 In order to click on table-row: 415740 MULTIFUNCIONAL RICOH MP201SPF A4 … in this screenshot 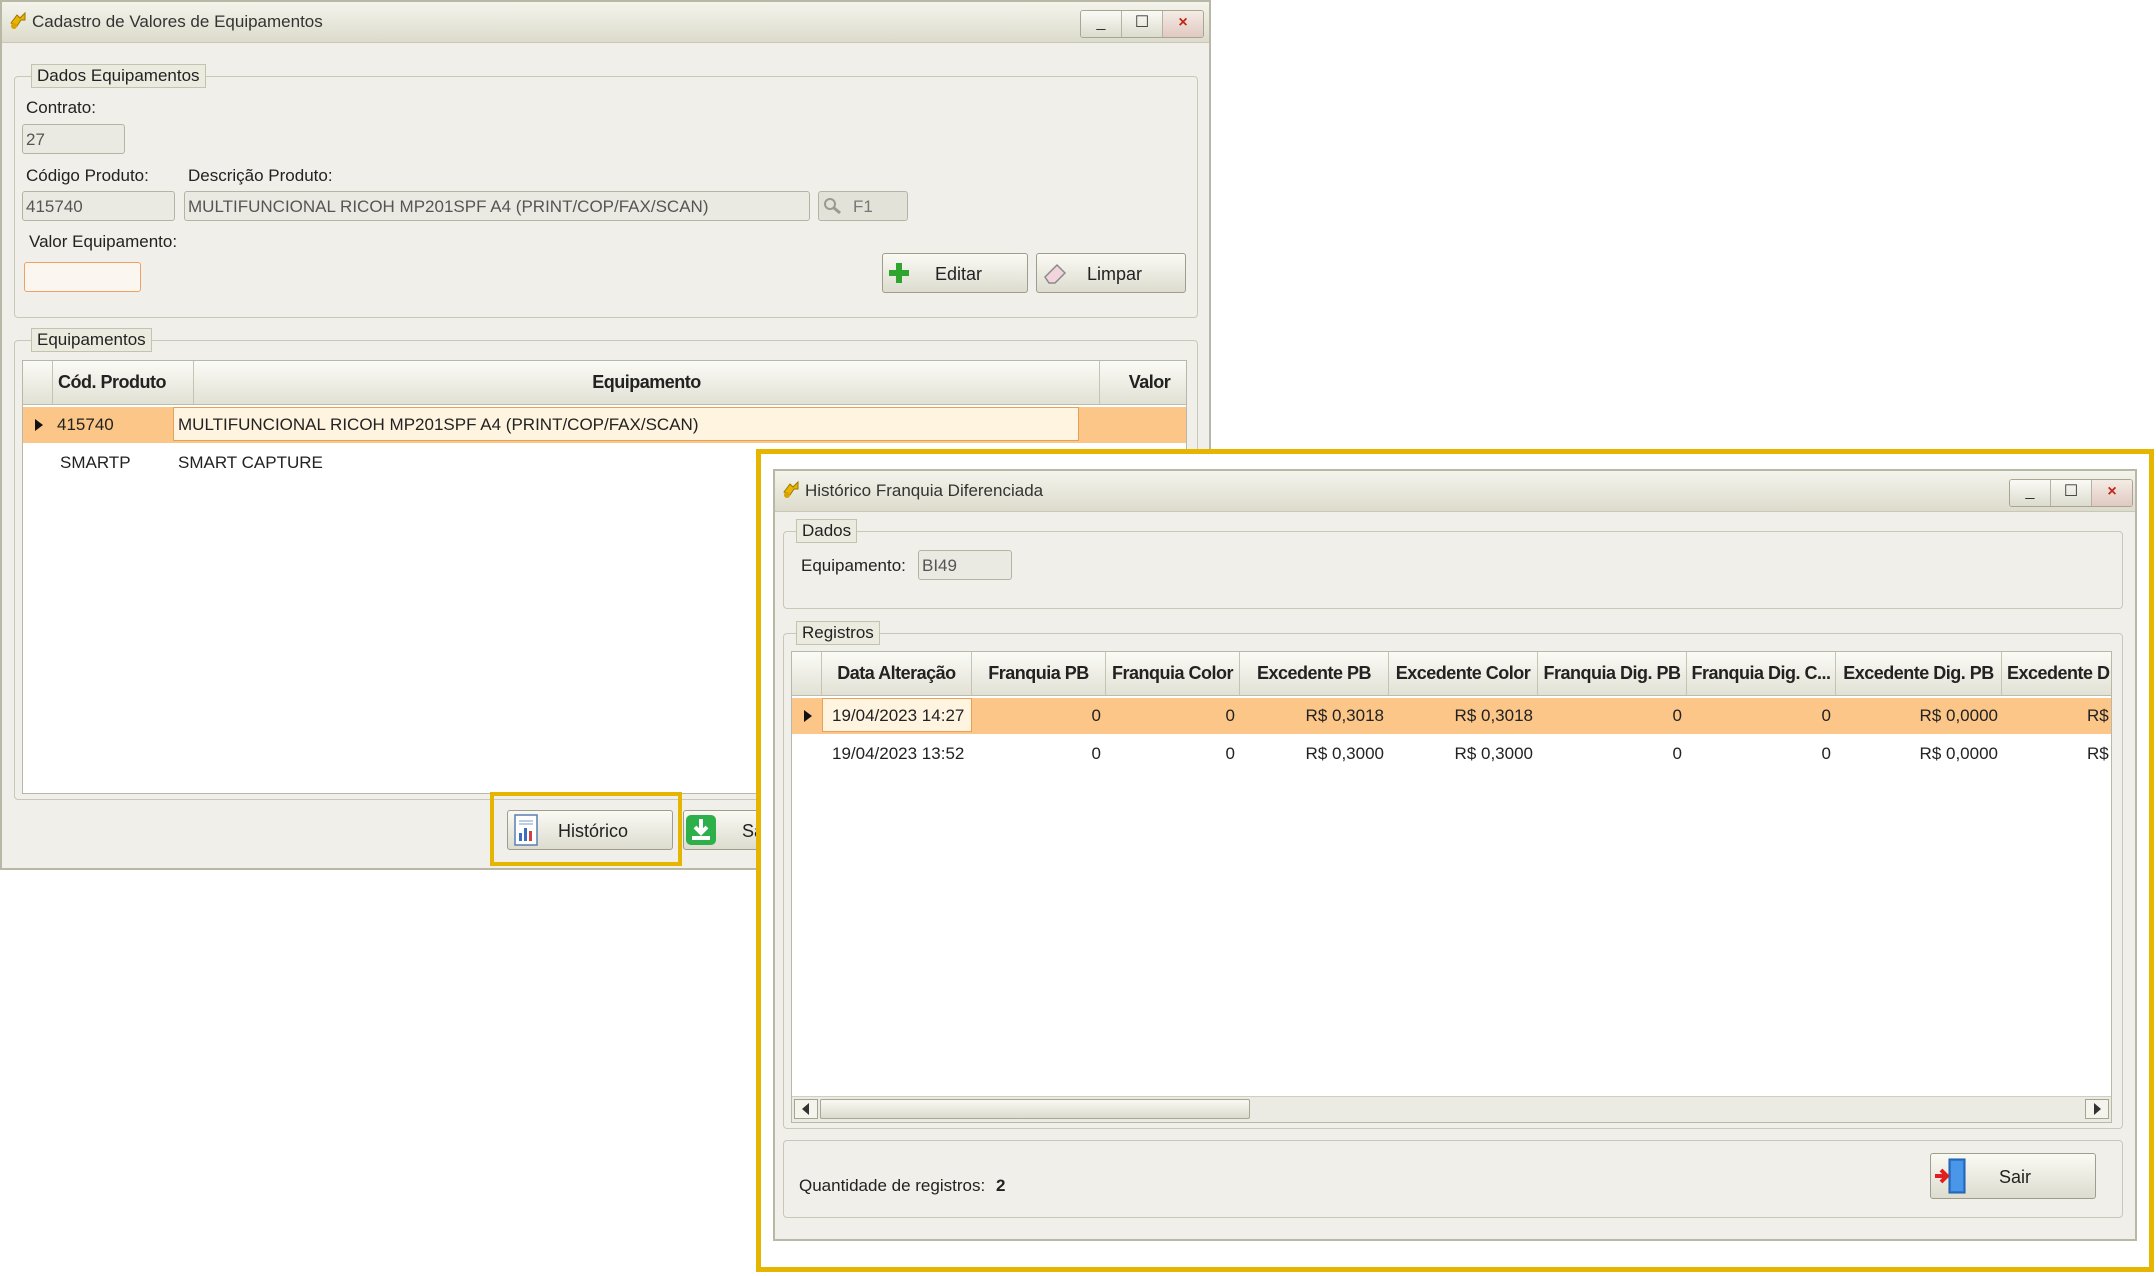, I will do `click(604, 425)`.